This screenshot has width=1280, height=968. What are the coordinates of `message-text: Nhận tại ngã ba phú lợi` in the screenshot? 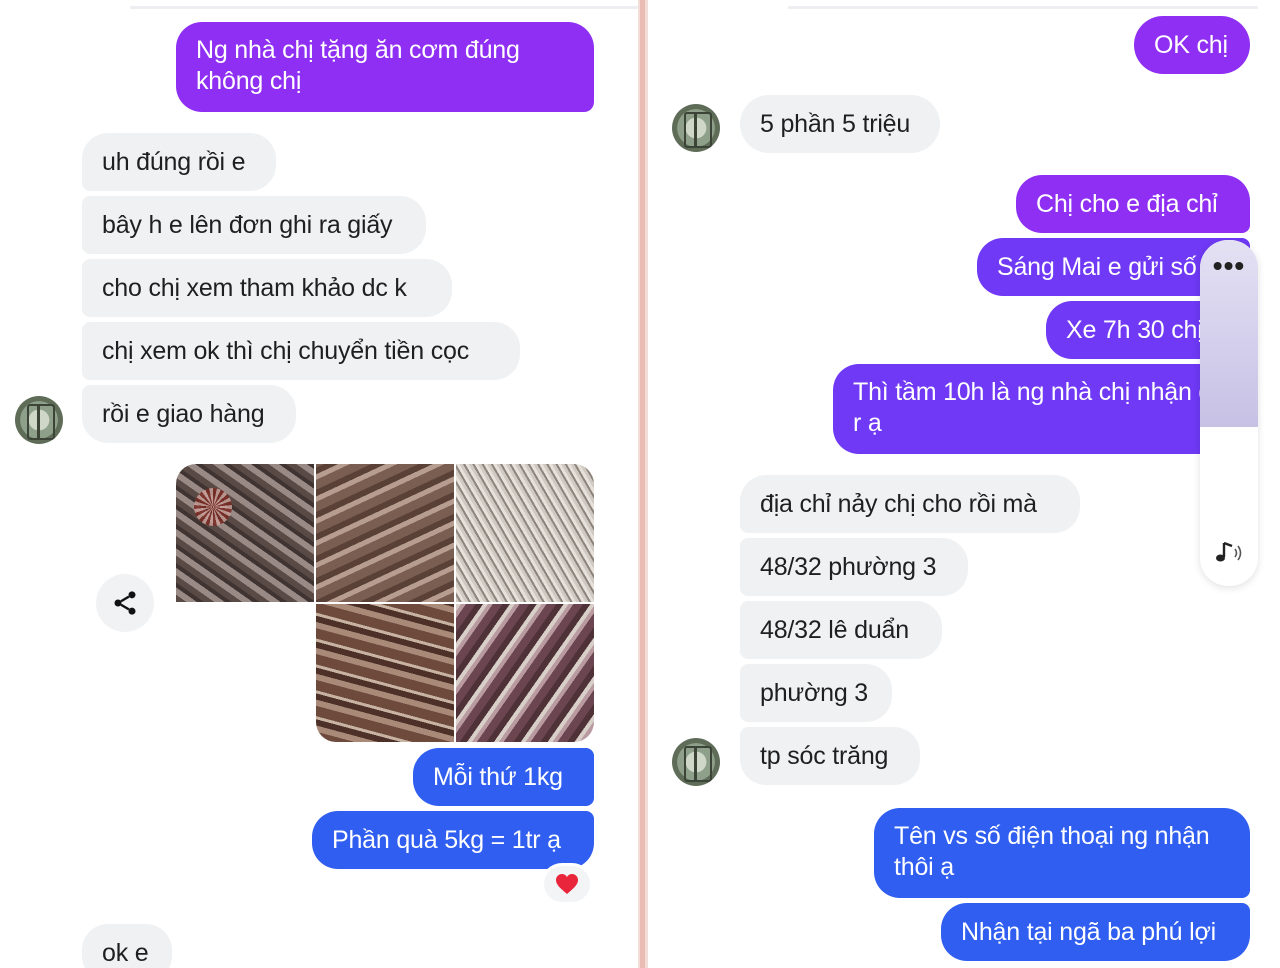 It's located at (1089, 931).